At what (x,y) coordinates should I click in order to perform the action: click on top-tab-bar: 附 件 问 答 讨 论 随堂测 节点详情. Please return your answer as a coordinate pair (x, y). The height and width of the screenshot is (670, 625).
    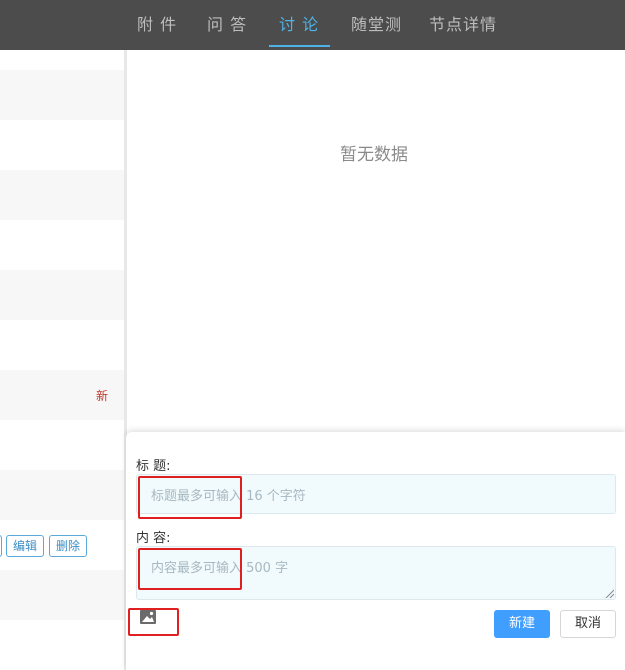
    Looking at the image, I should click on (312, 25).